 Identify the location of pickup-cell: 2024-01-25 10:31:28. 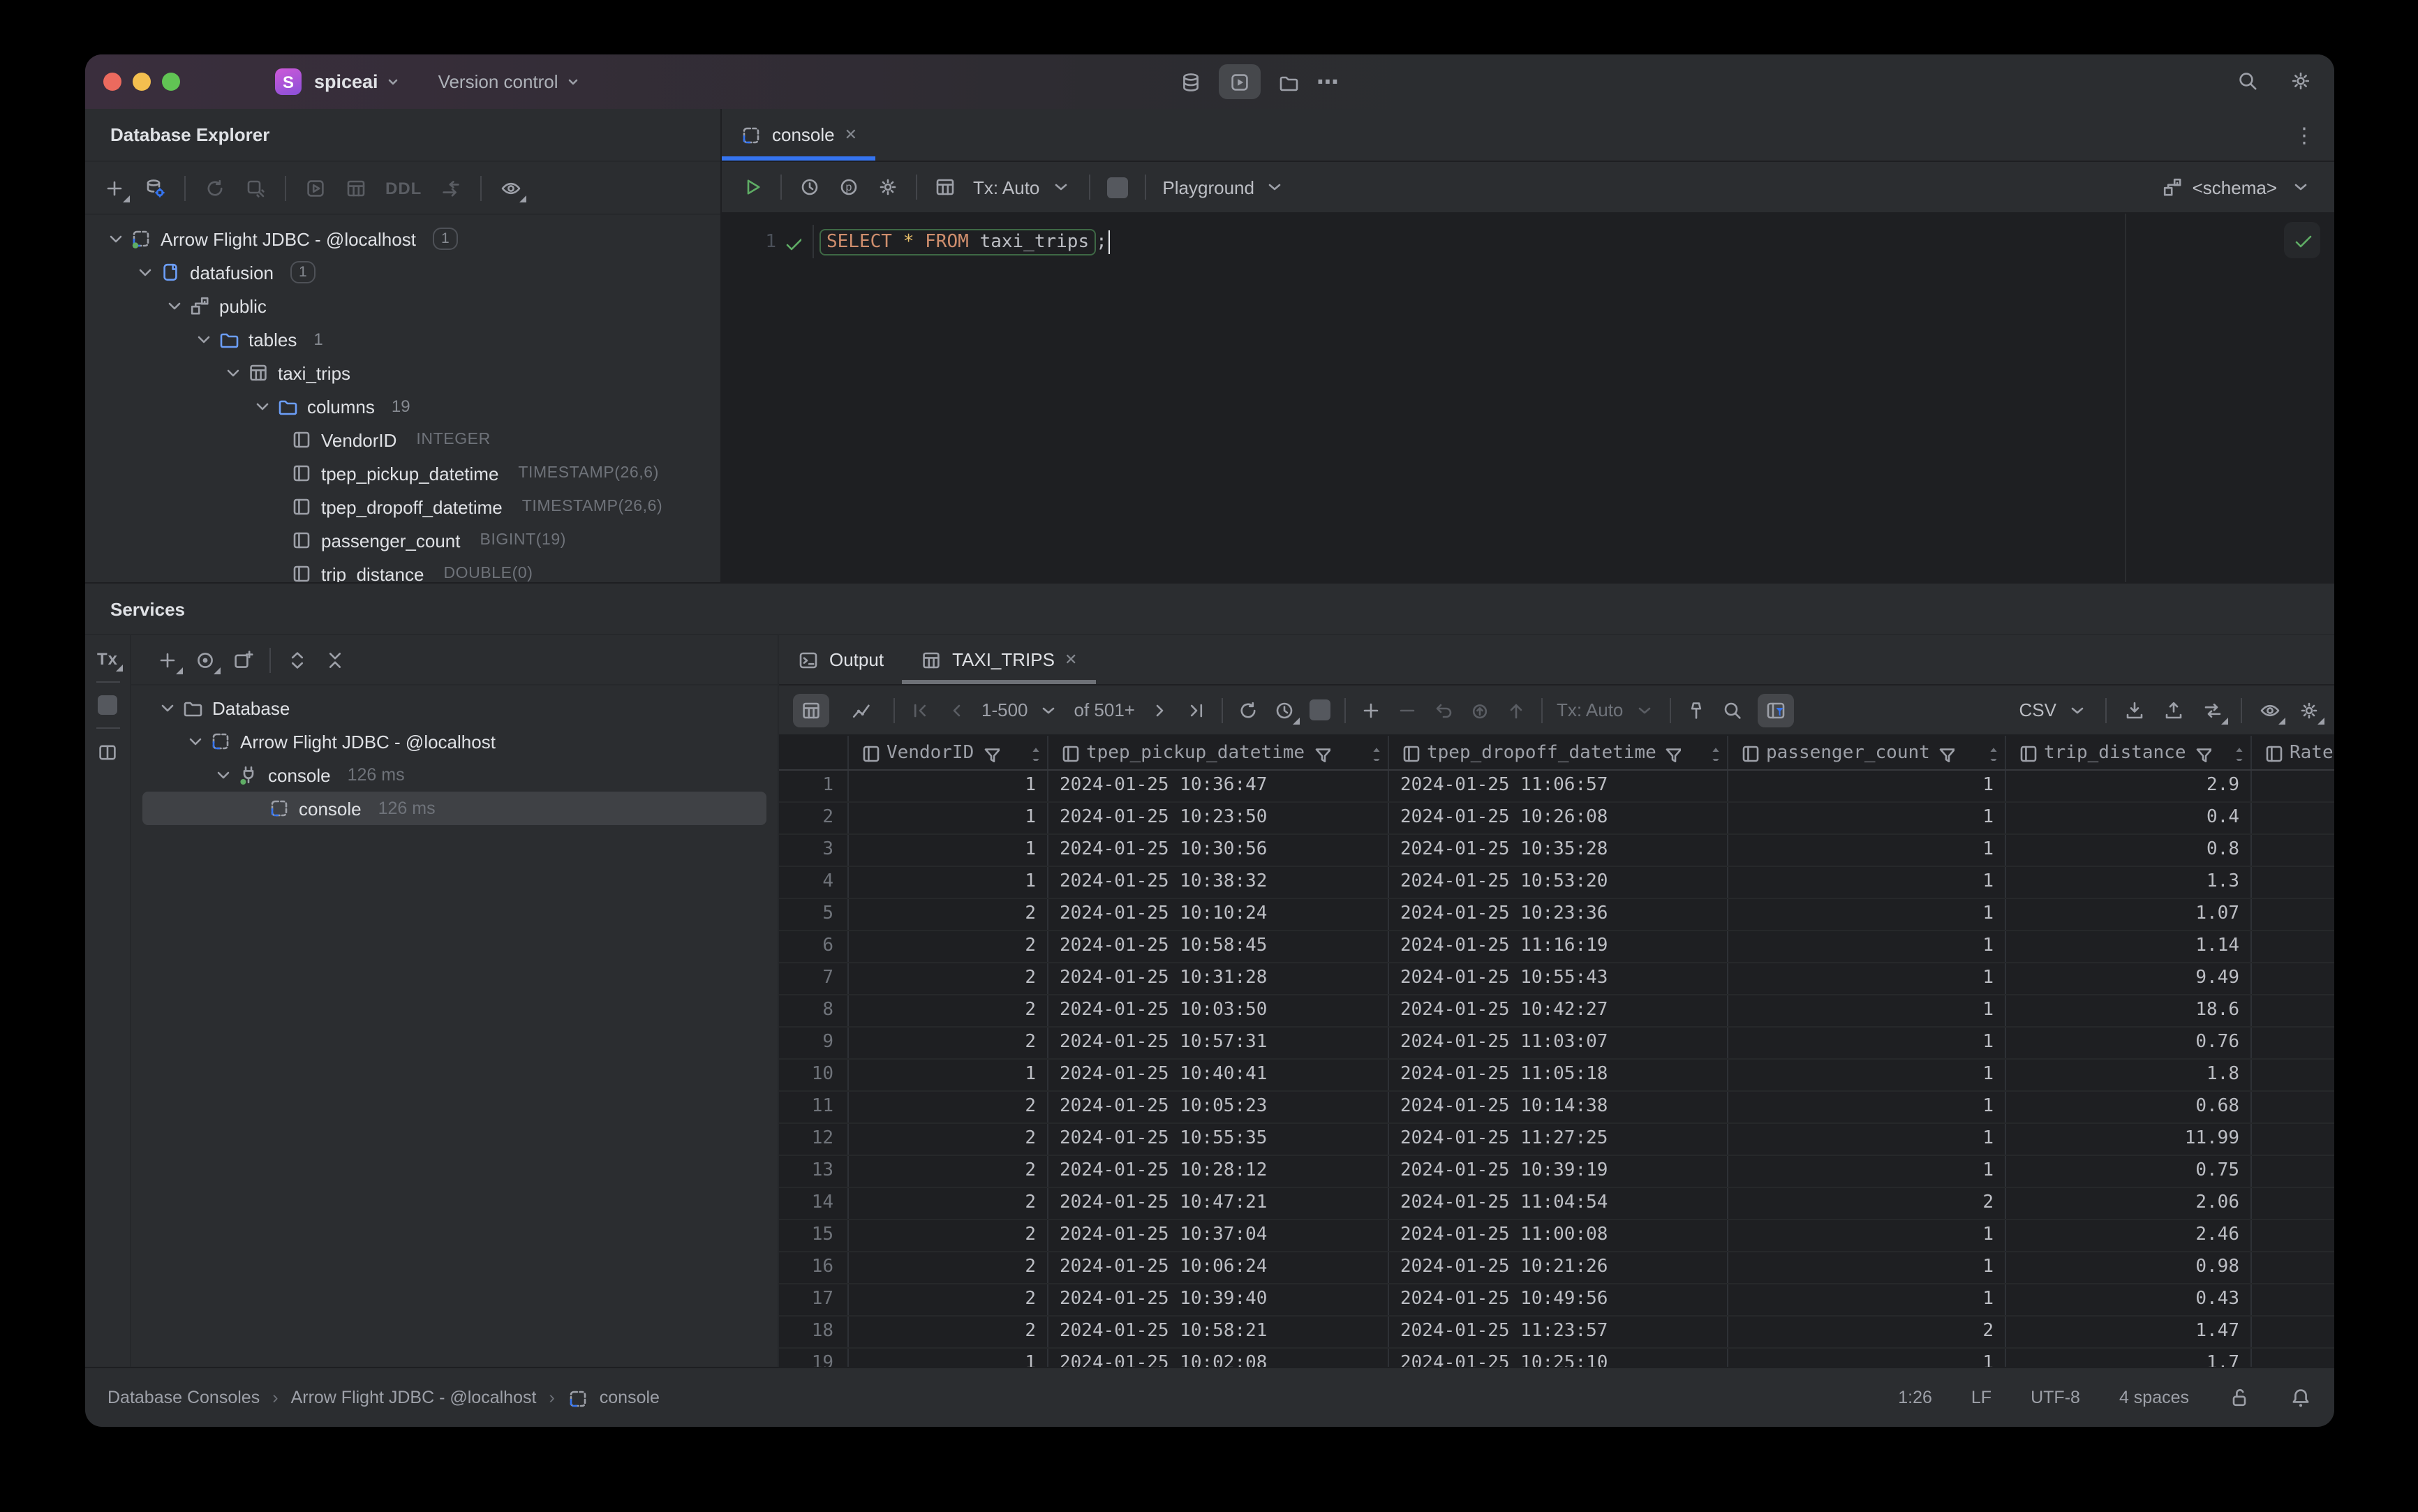
(1218, 978).